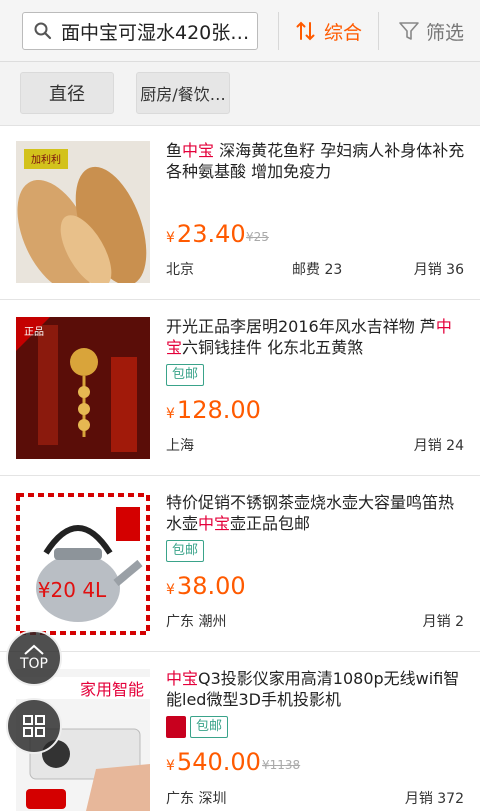 The image size is (480, 811). I want to click on top-label: TOP, so click(33, 664).